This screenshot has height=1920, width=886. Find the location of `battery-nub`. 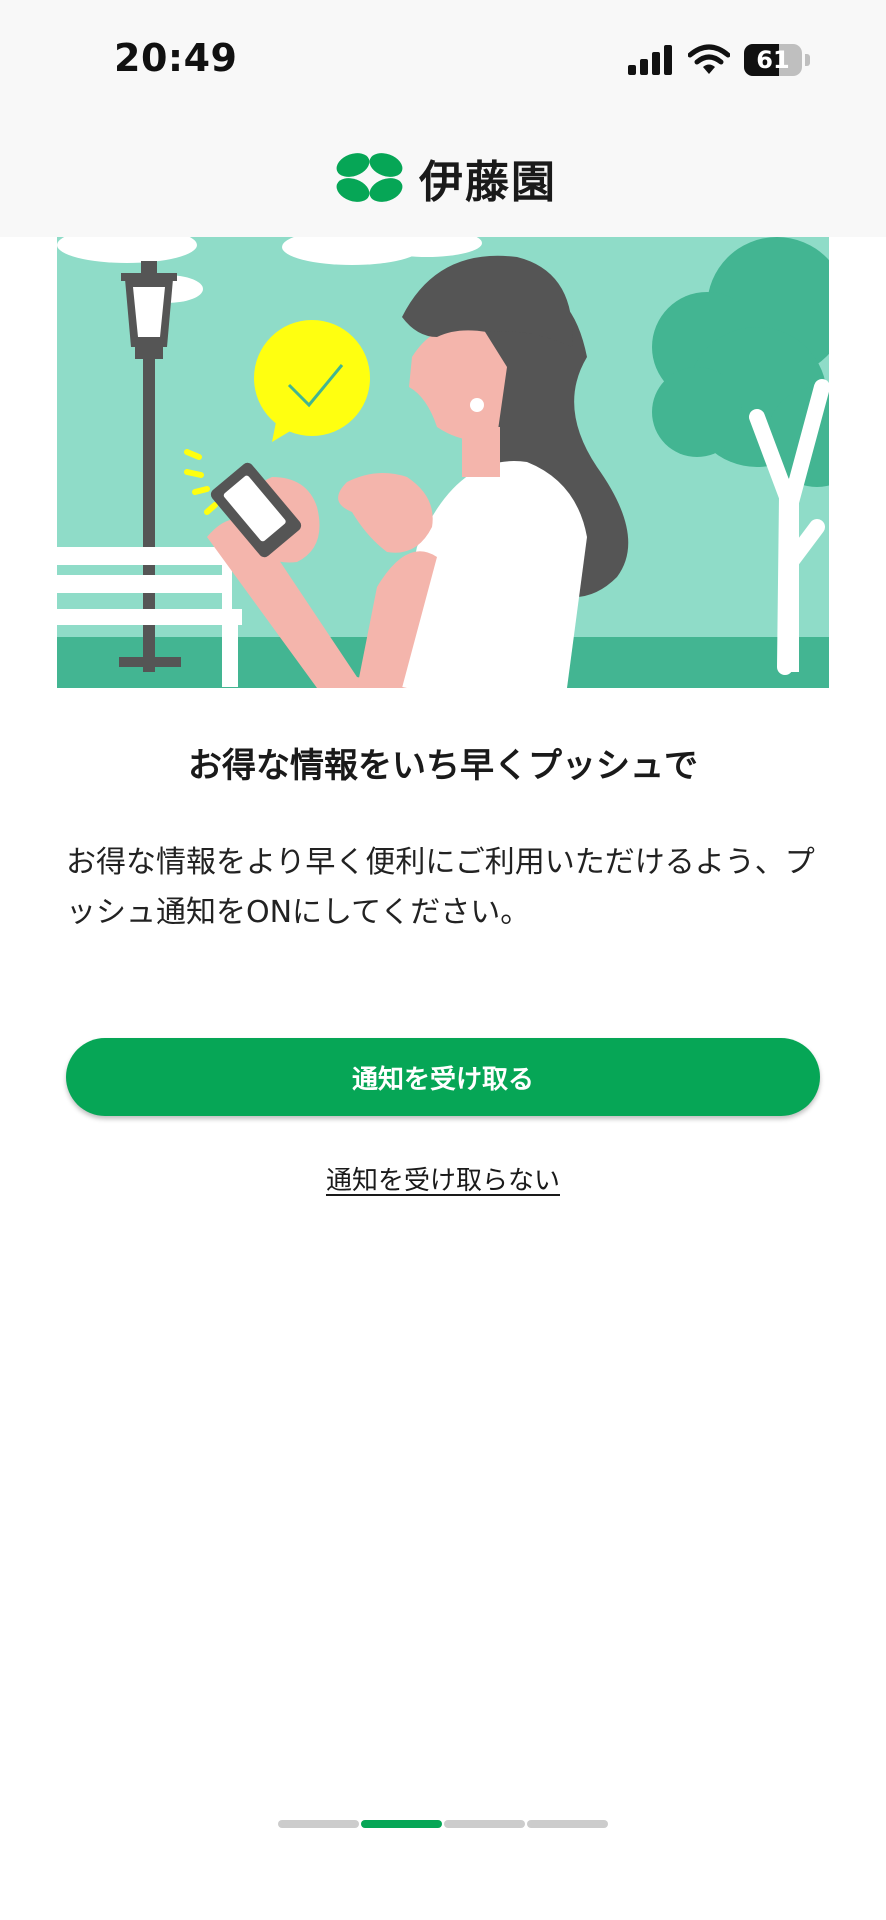

battery-nub is located at coordinates (807, 60).